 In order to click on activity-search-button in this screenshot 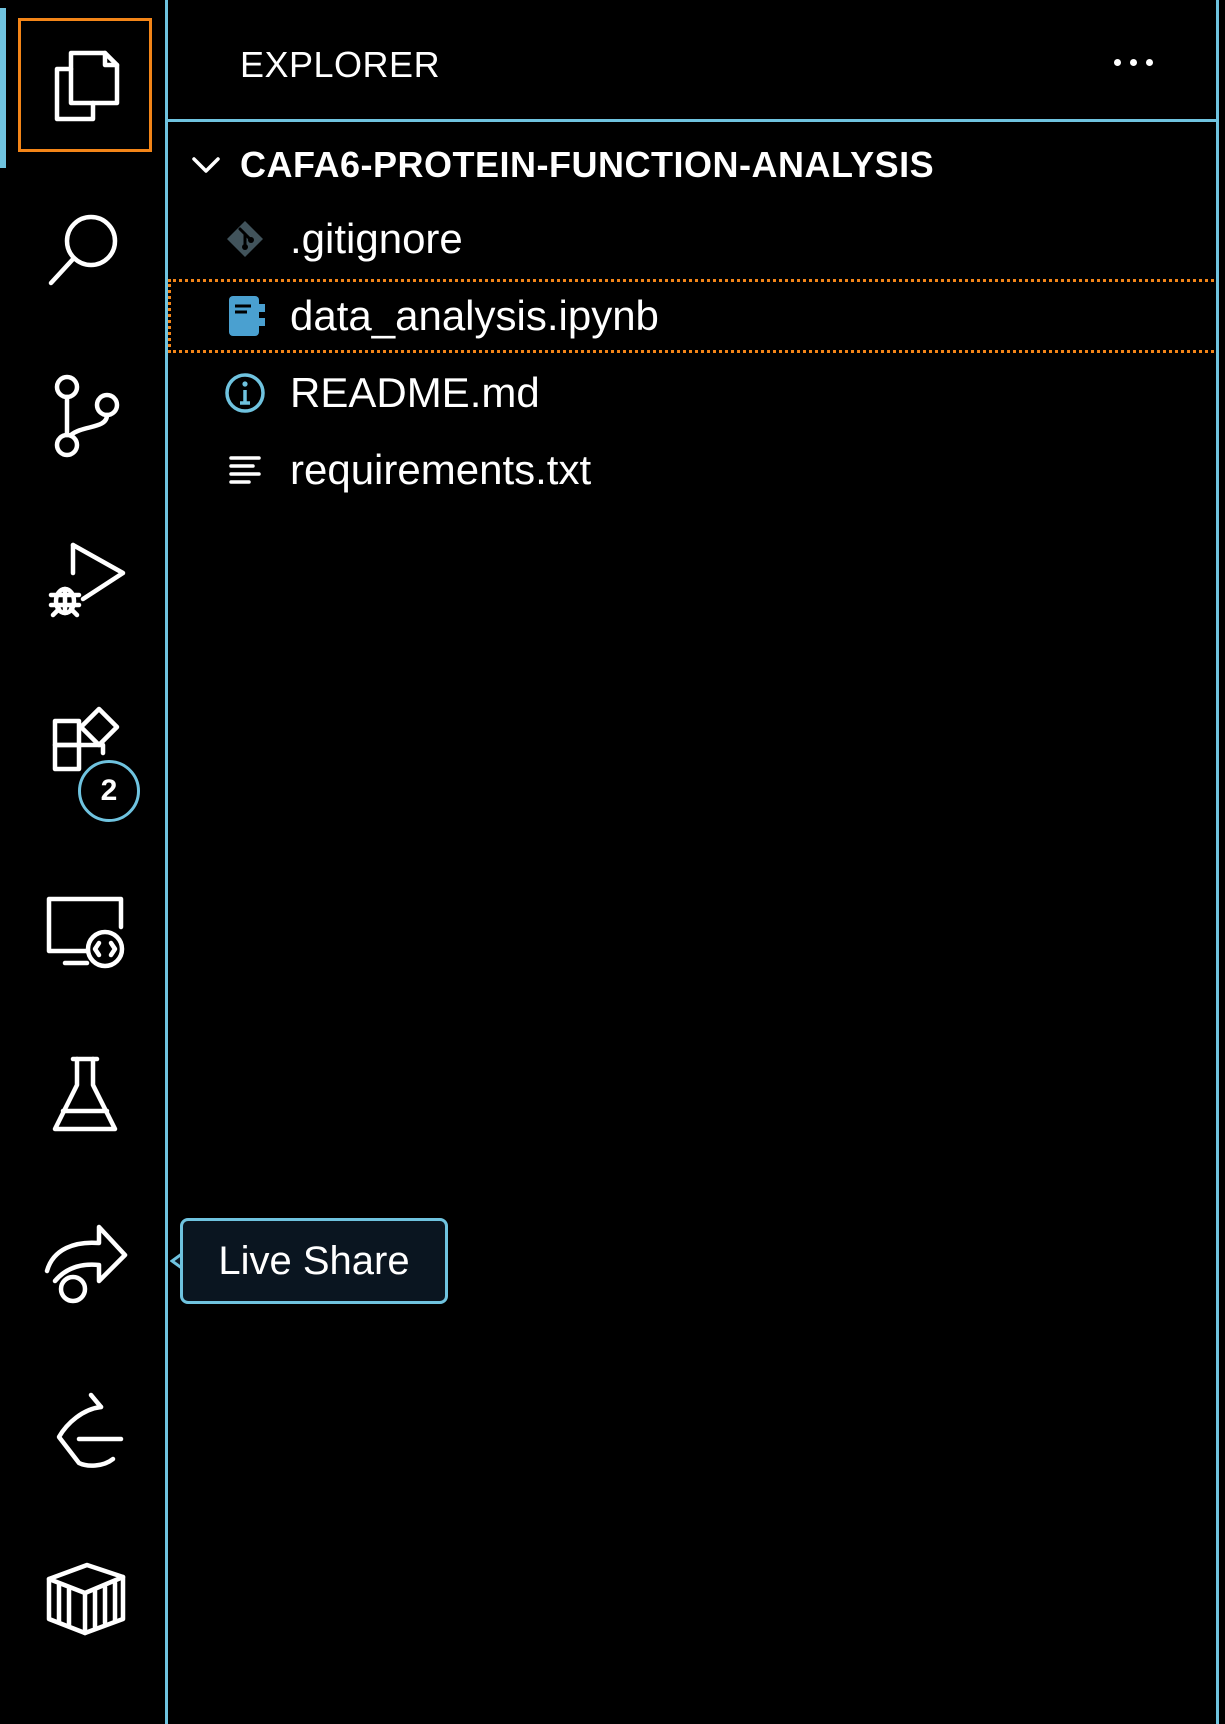, I will do `click(85, 249)`.